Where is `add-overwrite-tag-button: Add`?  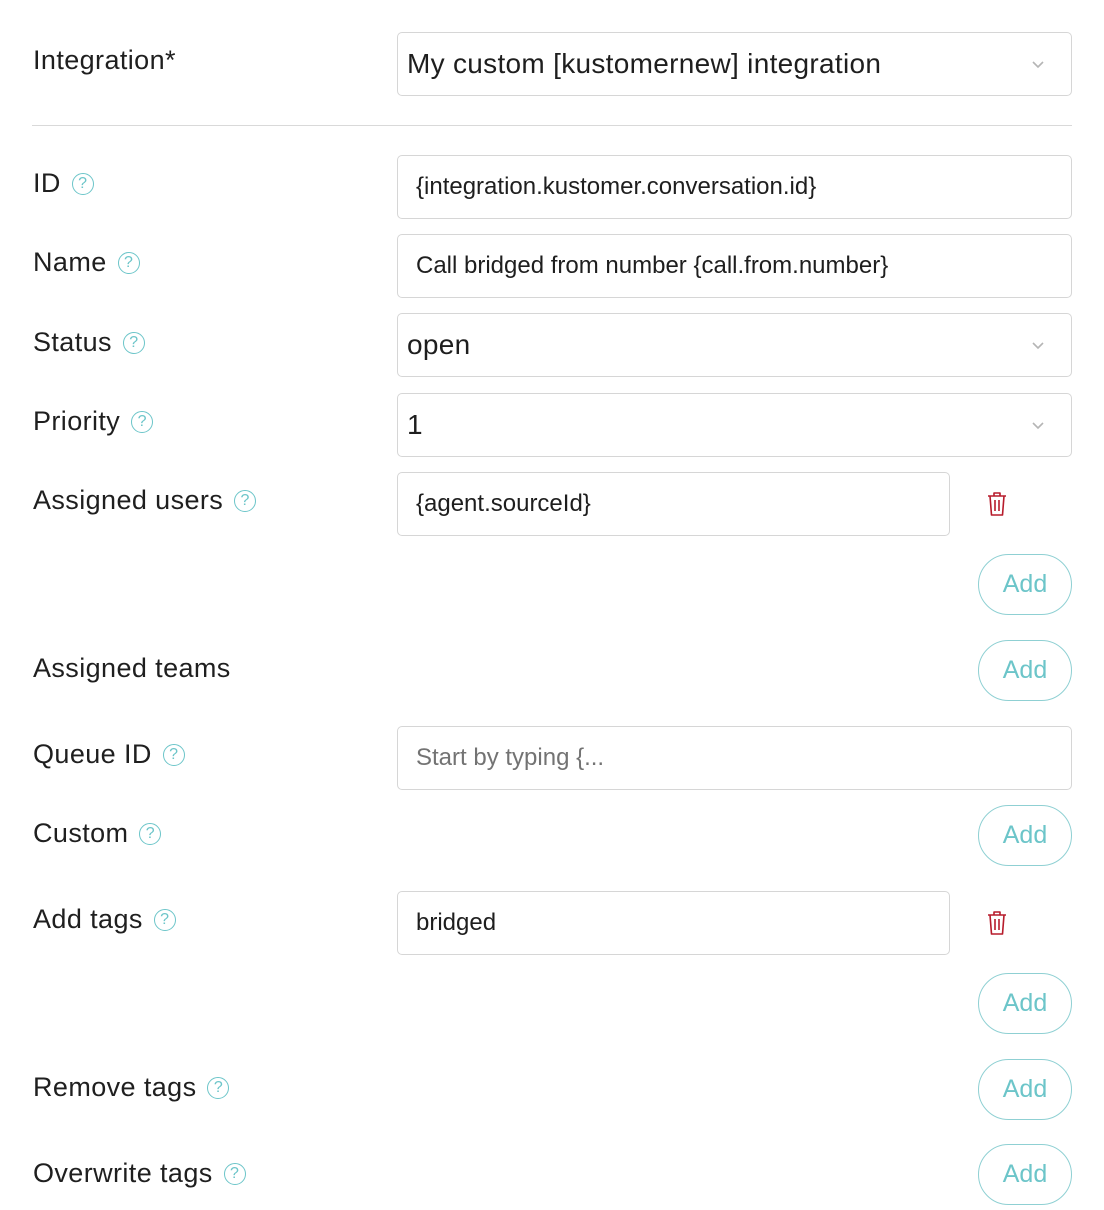
add-overwrite-tag-button: Add is located at coordinates (1025, 1174).